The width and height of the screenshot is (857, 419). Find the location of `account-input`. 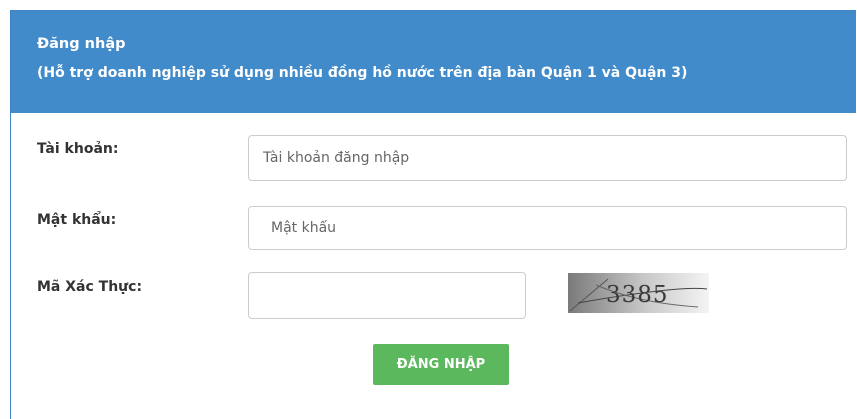

account-input is located at coordinates (547, 158).